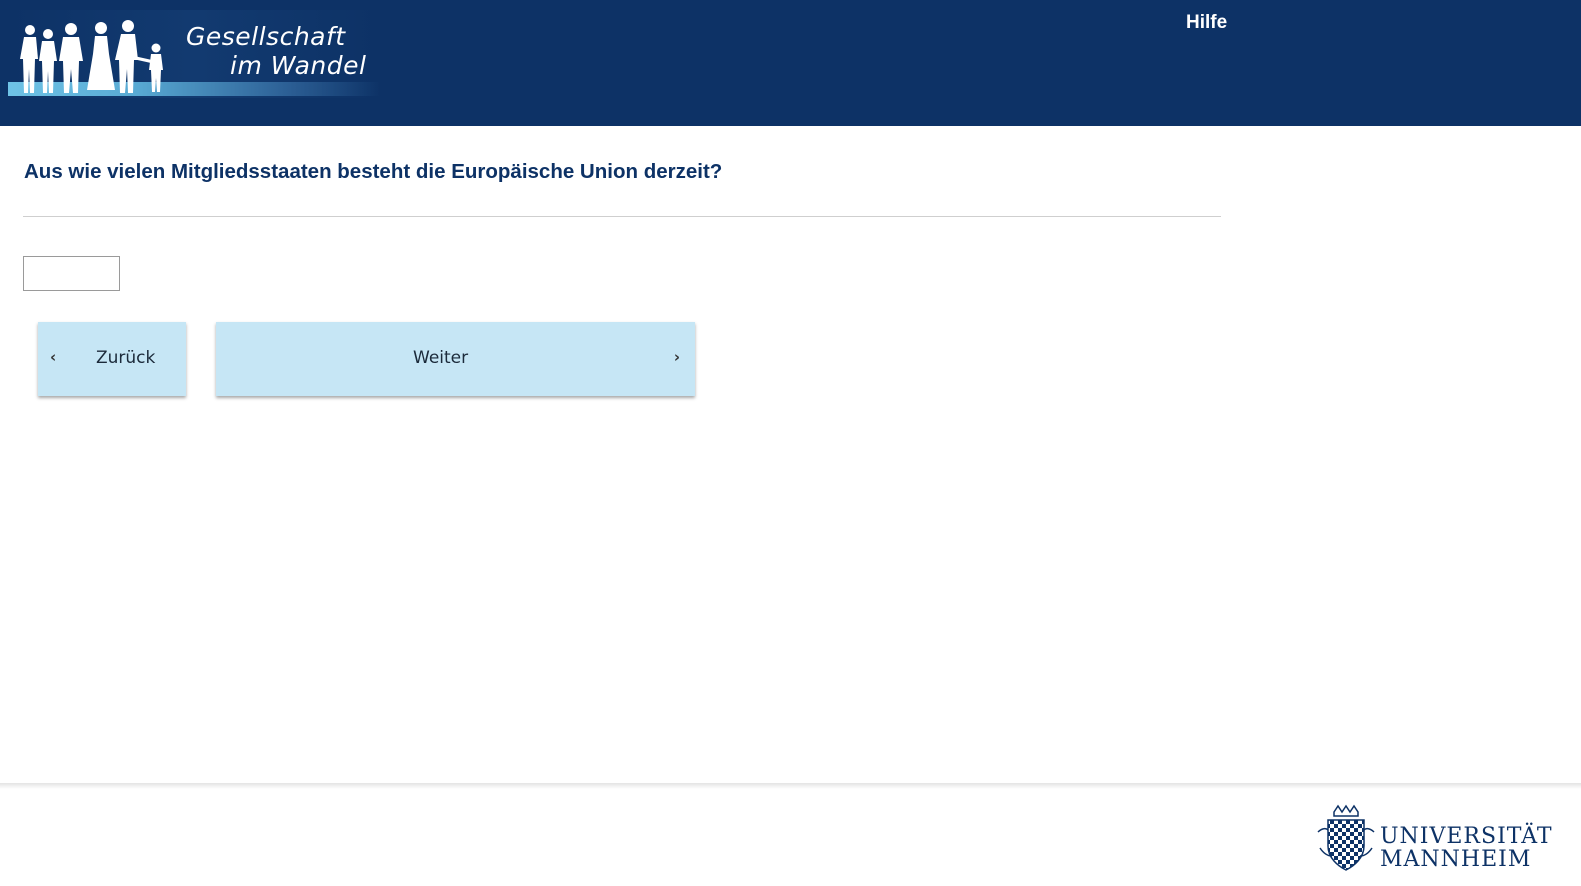 This screenshot has height=886, width=1581. Describe the element at coordinates (71, 273) in the screenshot. I see `answer-input` at that location.